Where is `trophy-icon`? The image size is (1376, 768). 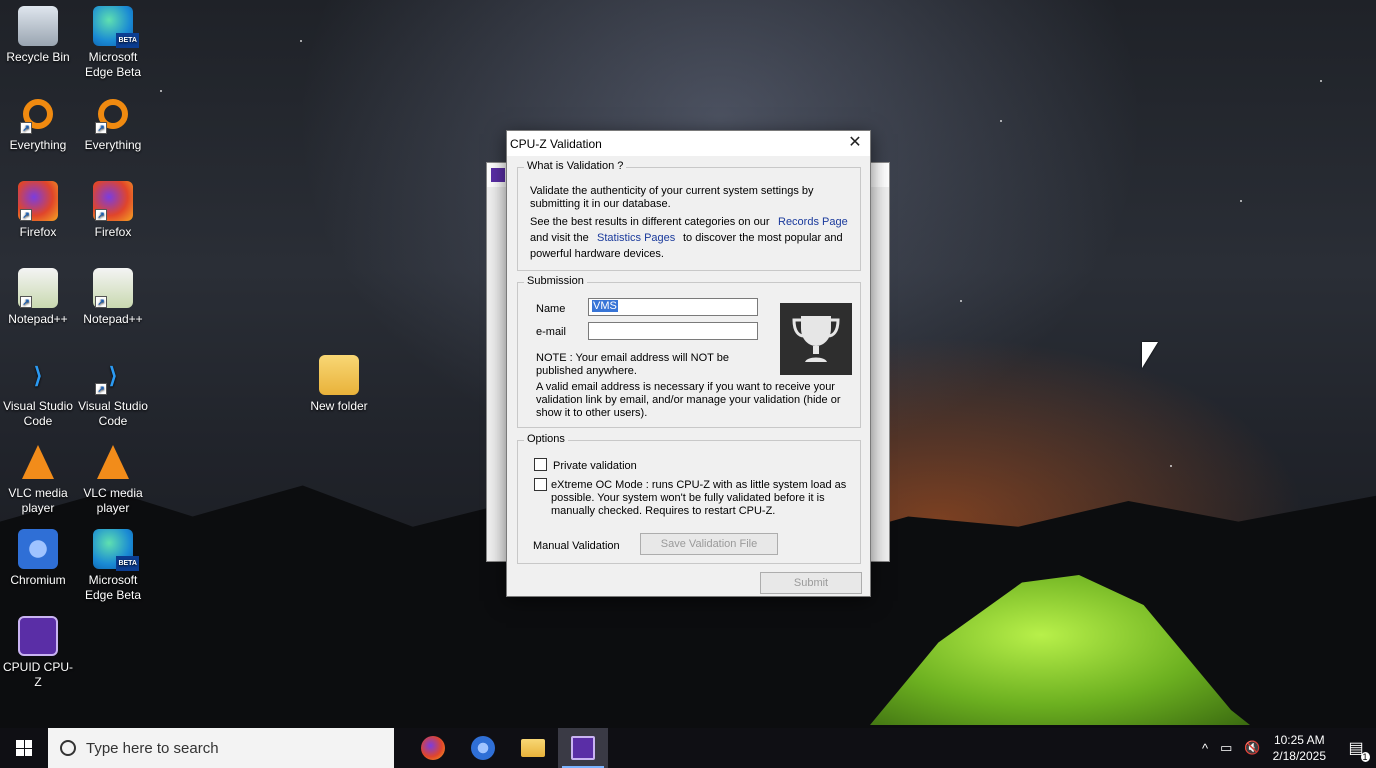 trophy-icon is located at coordinates (816, 339).